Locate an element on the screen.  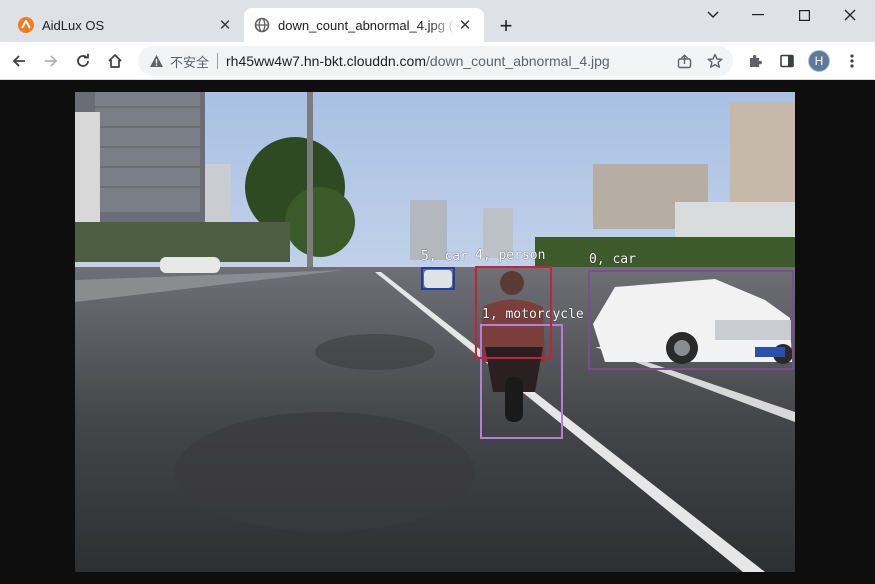
maximize-icon is located at coordinates (804, 15).